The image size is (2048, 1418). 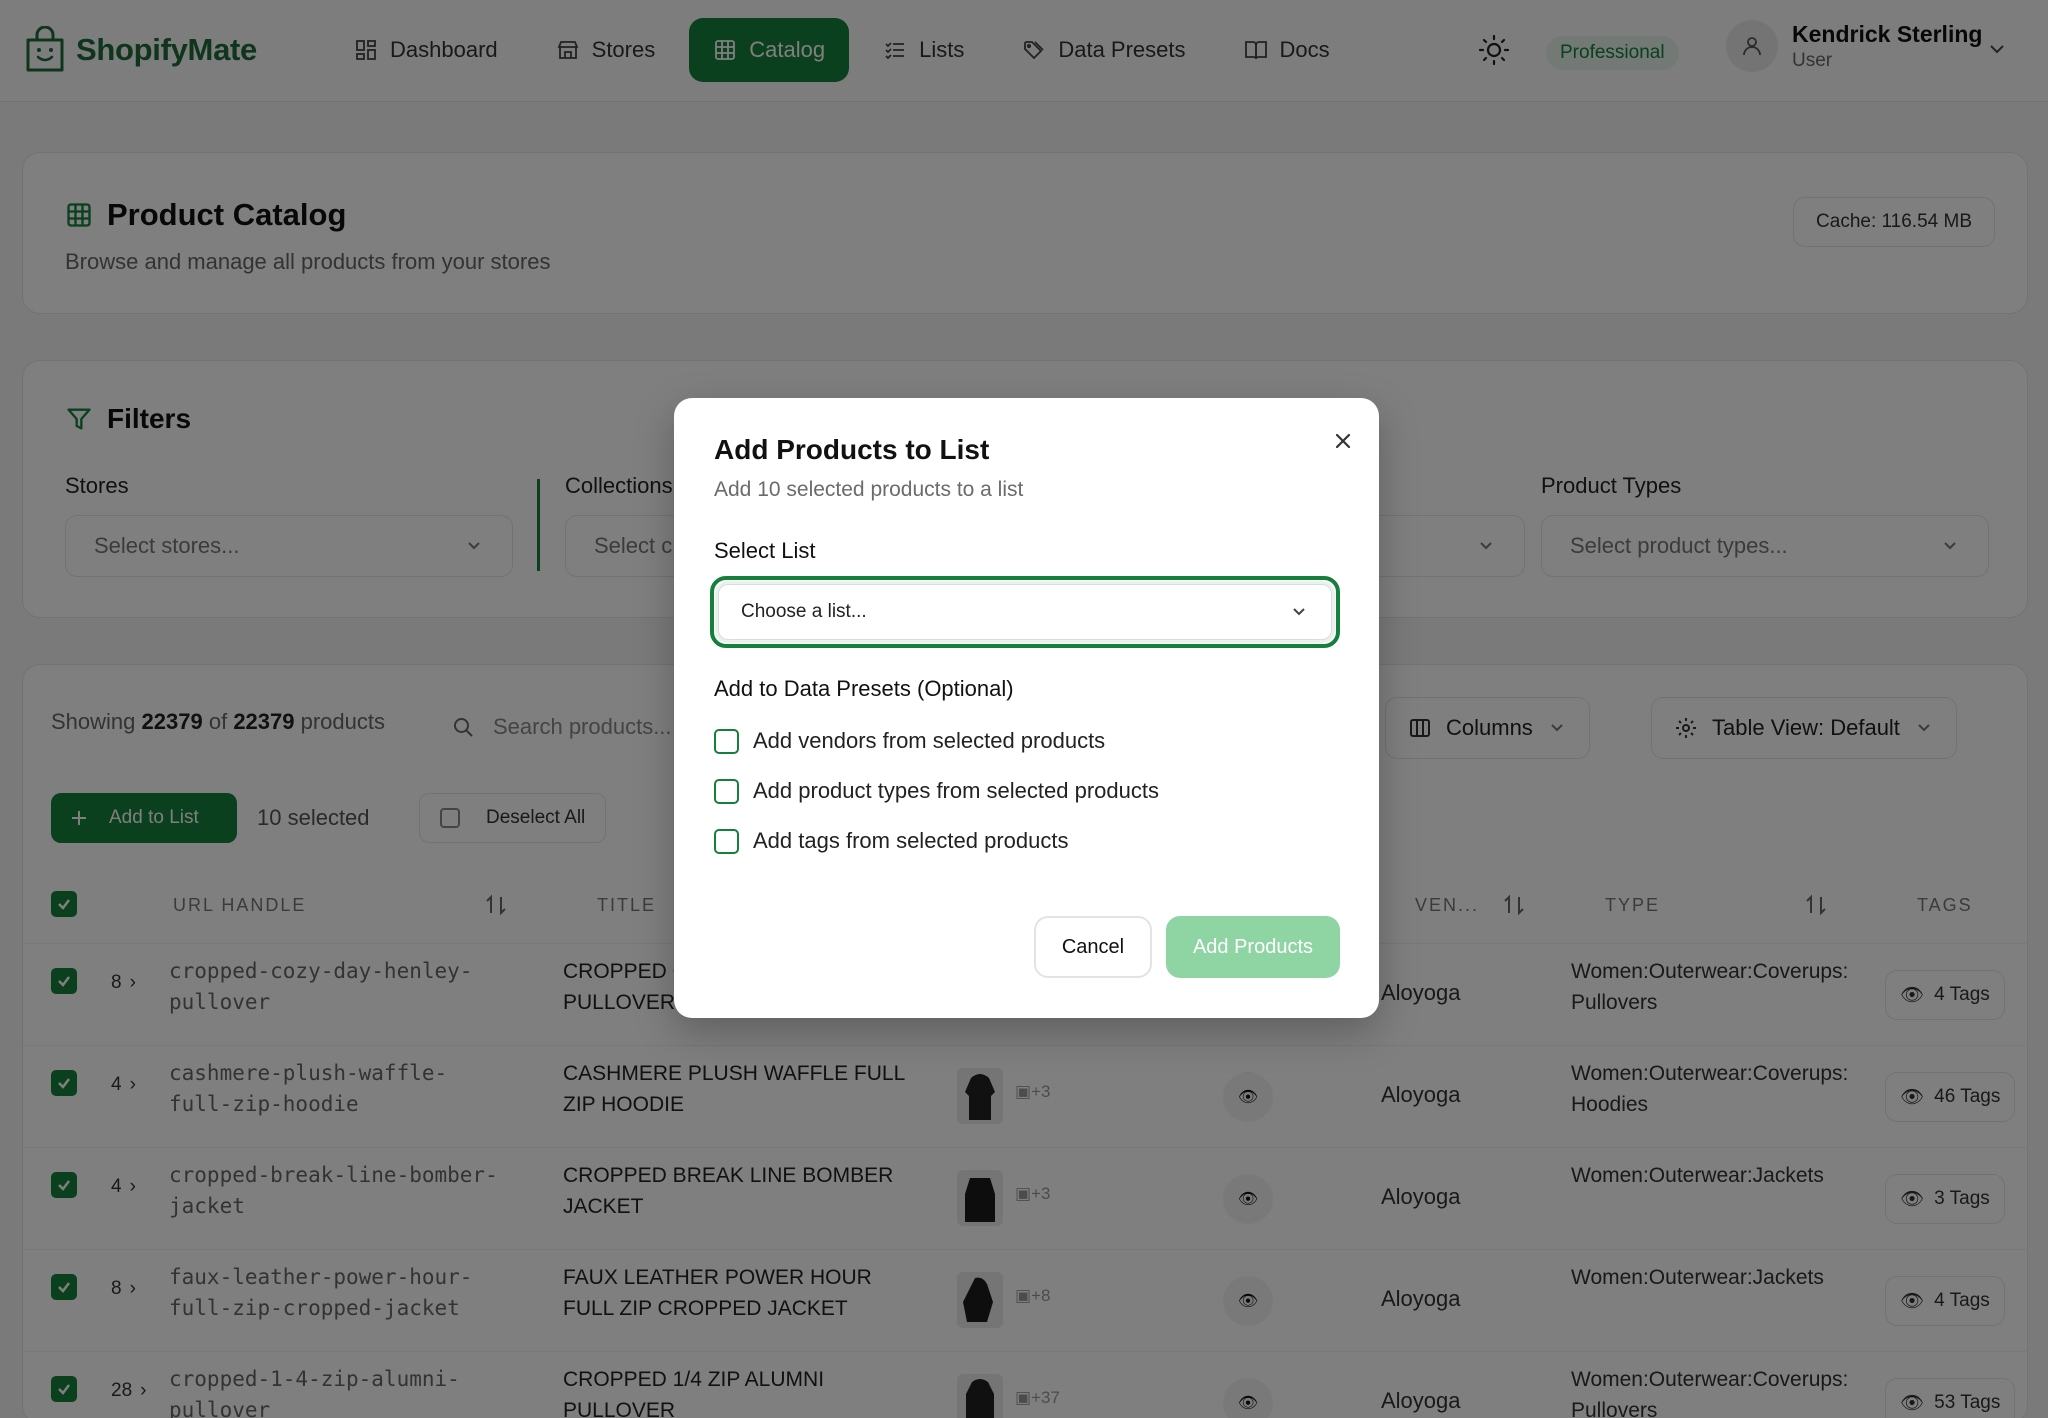 What do you see at coordinates (929, 740) in the screenshot?
I see `add-vendors-label: Add vendors from selected products` at bounding box center [929, 740].